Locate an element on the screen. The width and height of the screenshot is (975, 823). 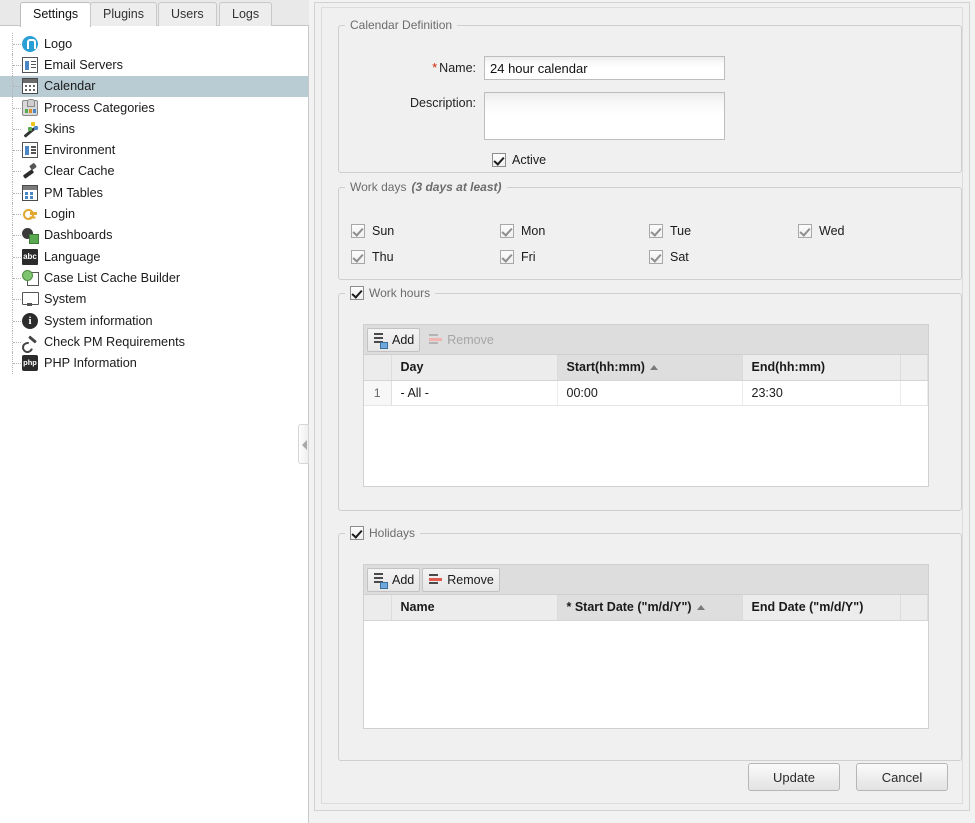
table-row: 1 - All - 00:00 23:30 is located at coordinates (646, 393).